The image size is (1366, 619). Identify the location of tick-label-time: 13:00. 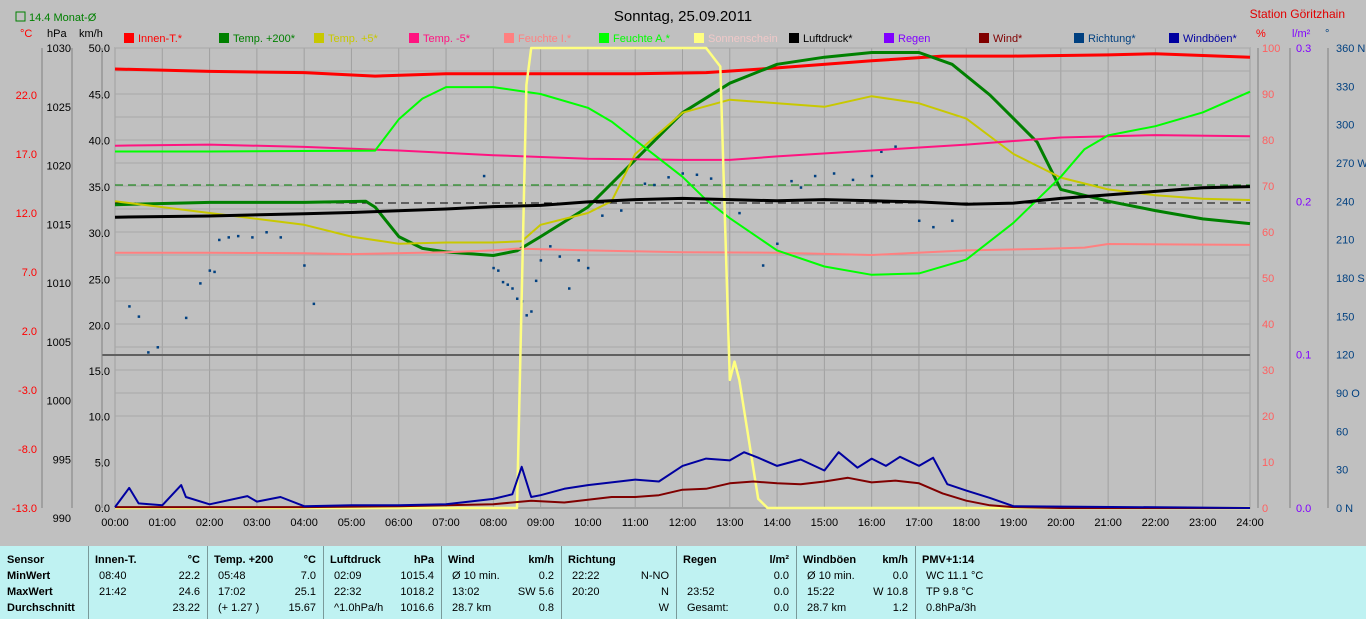
(730, 523).